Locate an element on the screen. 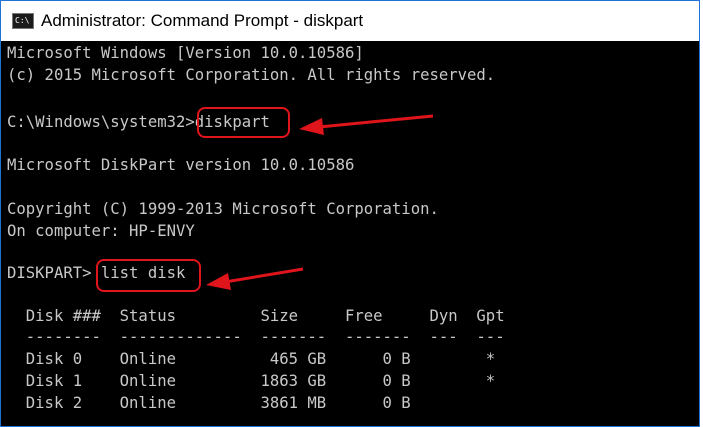 The height and width of the screenshot is (427, 703). annotation-arrows is located at coordinates (320, 202).